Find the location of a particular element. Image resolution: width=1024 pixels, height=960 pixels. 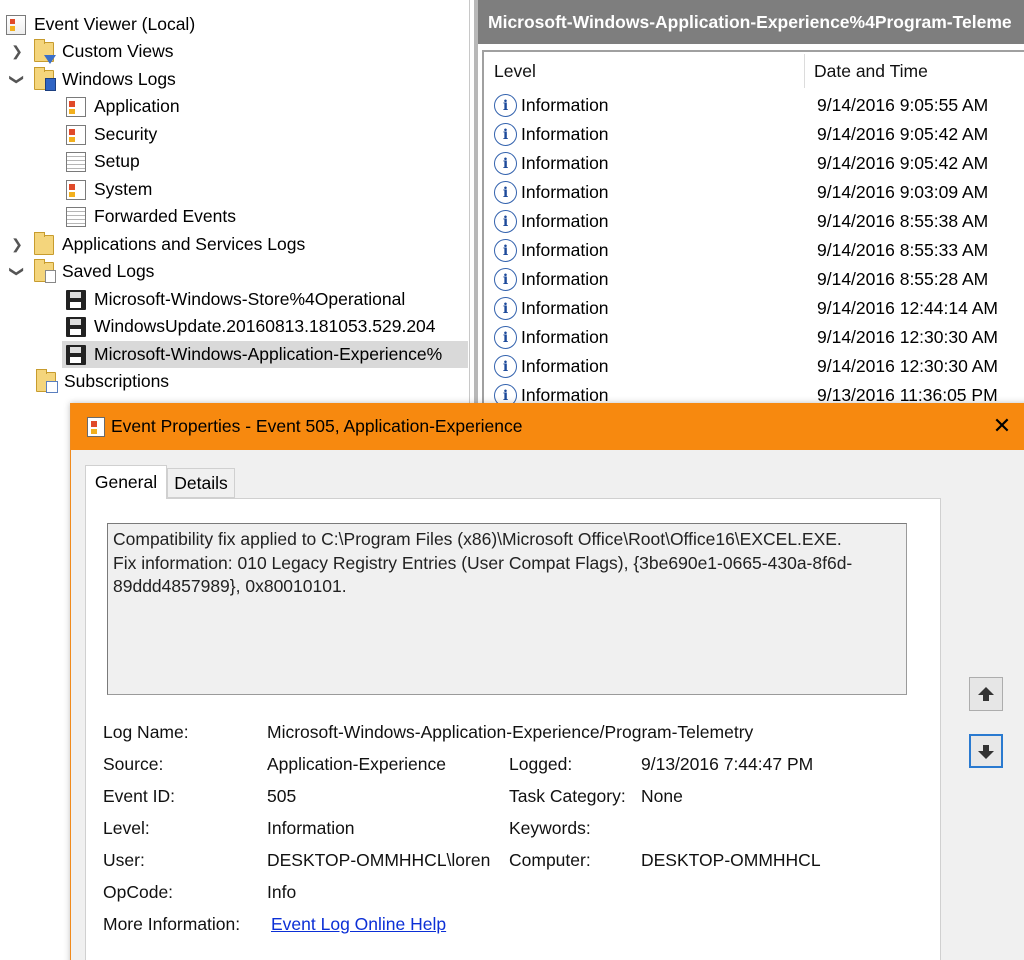

task-category-value: None is located at coordinates (662, 796).